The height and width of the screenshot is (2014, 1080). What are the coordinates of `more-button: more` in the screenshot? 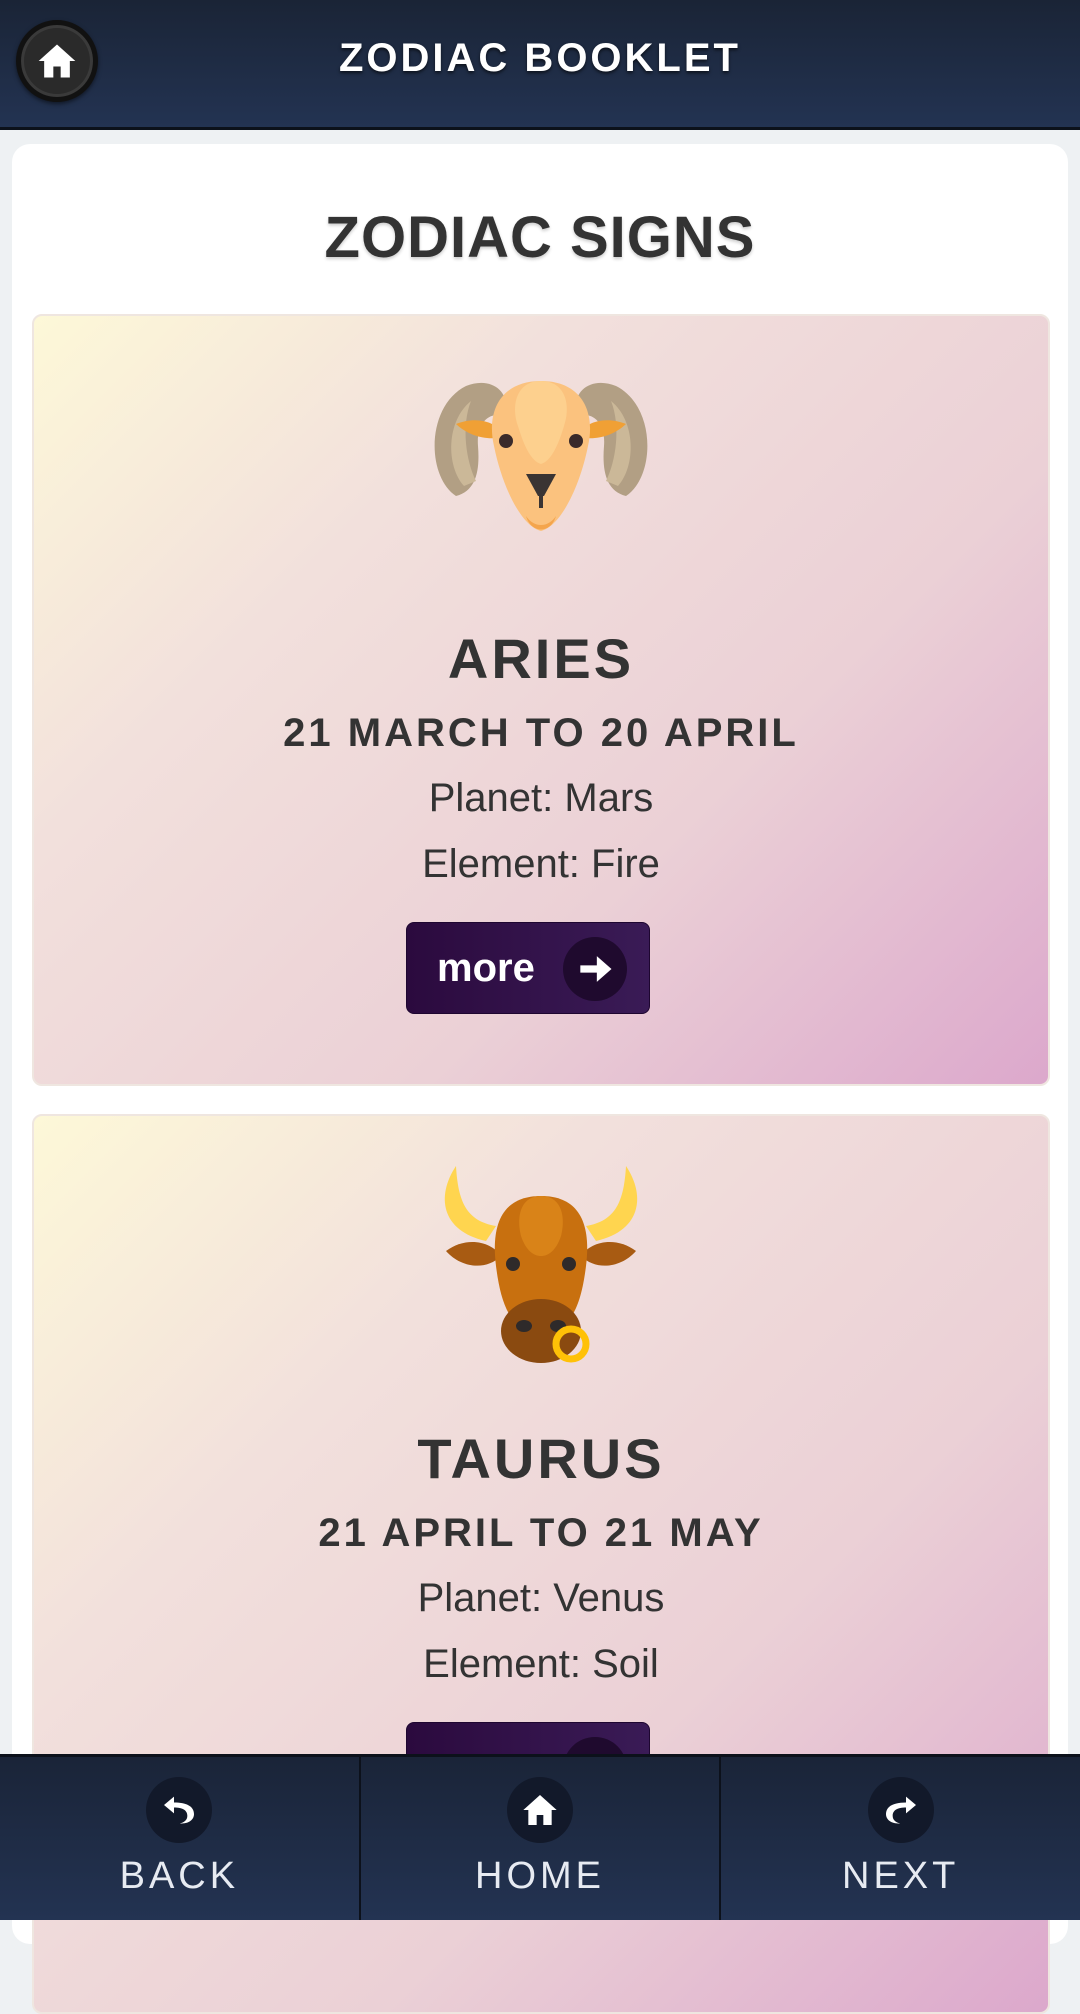 It's located at (528, 968).